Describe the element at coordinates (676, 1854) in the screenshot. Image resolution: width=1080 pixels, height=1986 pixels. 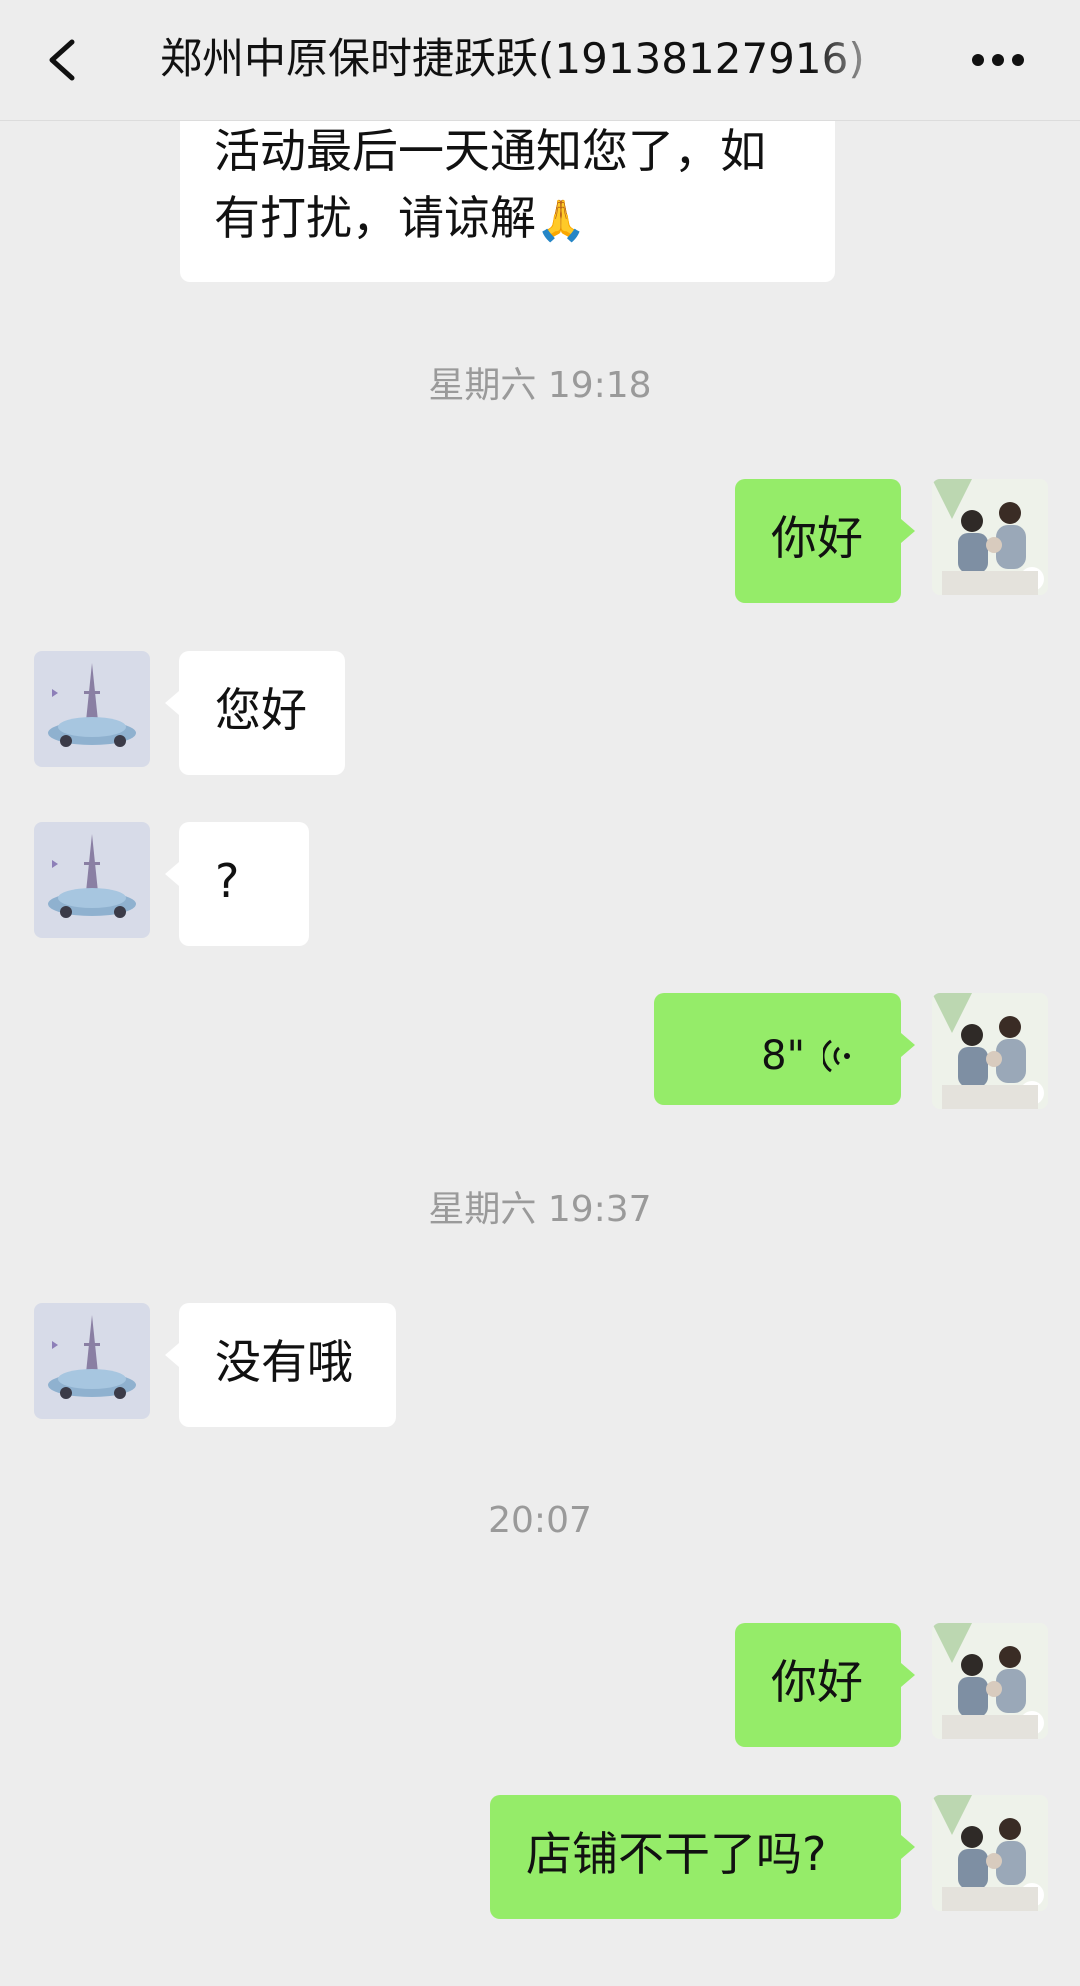
I see `message-text: 店铺不干了吗?` at that location.